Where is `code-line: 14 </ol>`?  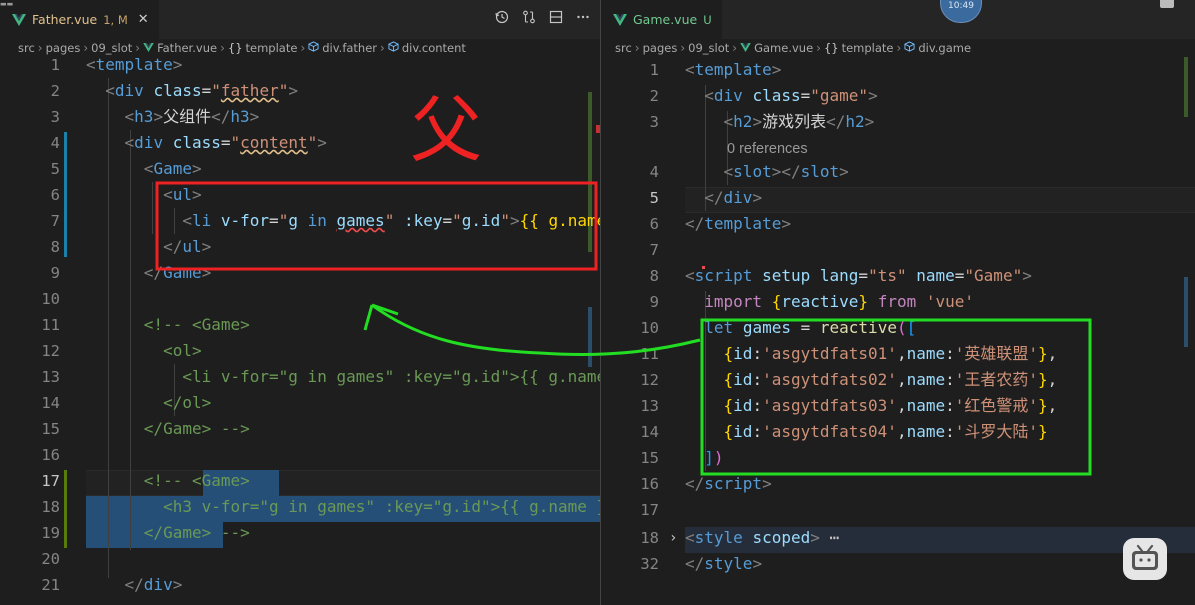 code-line: 14 </ol> is located at coordinates (300, 403).